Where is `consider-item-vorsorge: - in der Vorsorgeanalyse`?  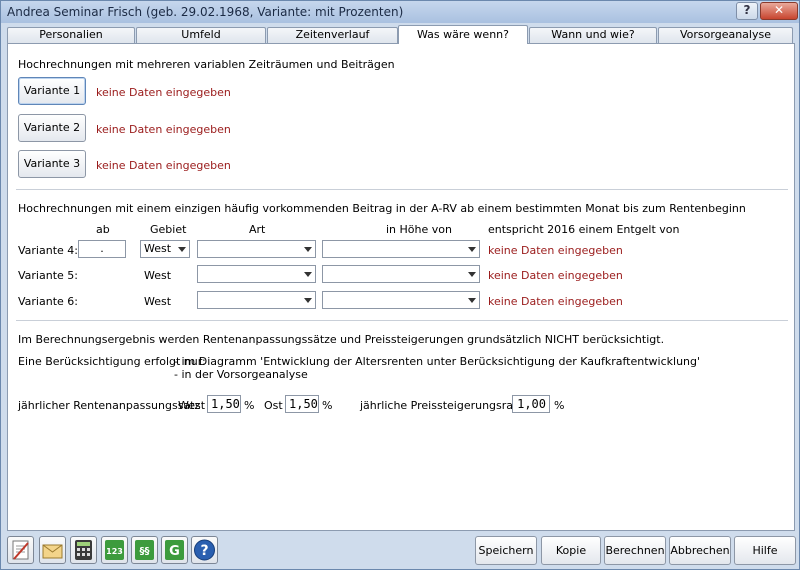 consider-item-vorsorge: - in der Vorsorgeanalyse is located at coordinates (241, 374).